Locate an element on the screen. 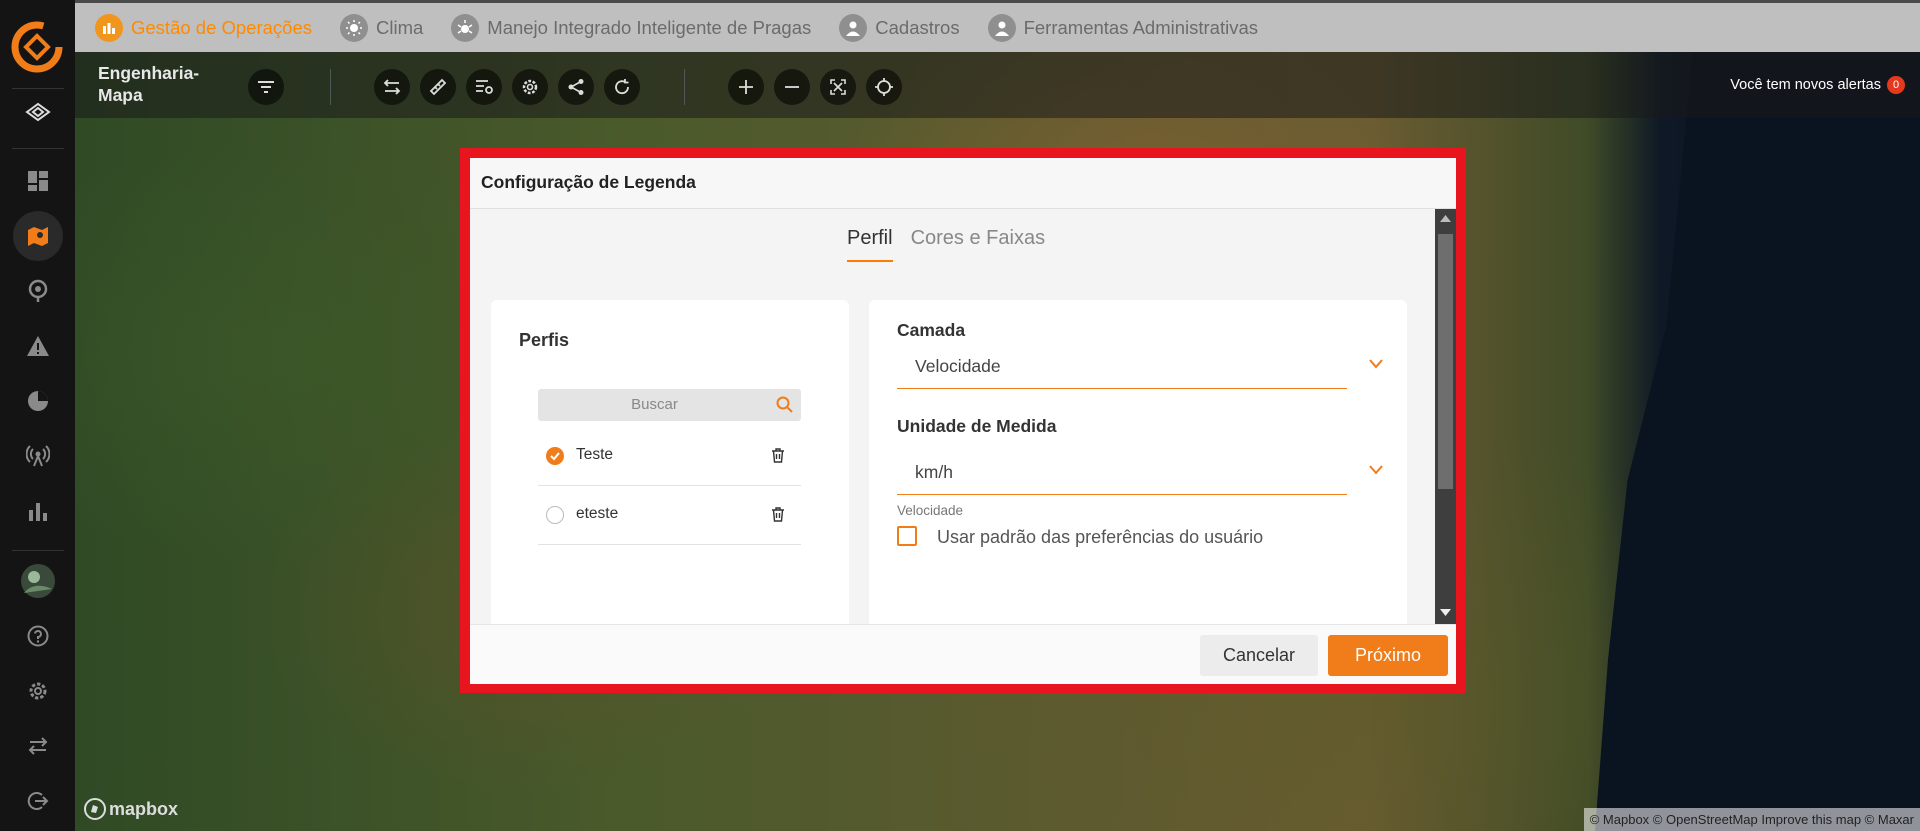 Image resolution: width=1920 pixels, height=831 pixels. admin-user-icon is located at coordinates (1001, 27).